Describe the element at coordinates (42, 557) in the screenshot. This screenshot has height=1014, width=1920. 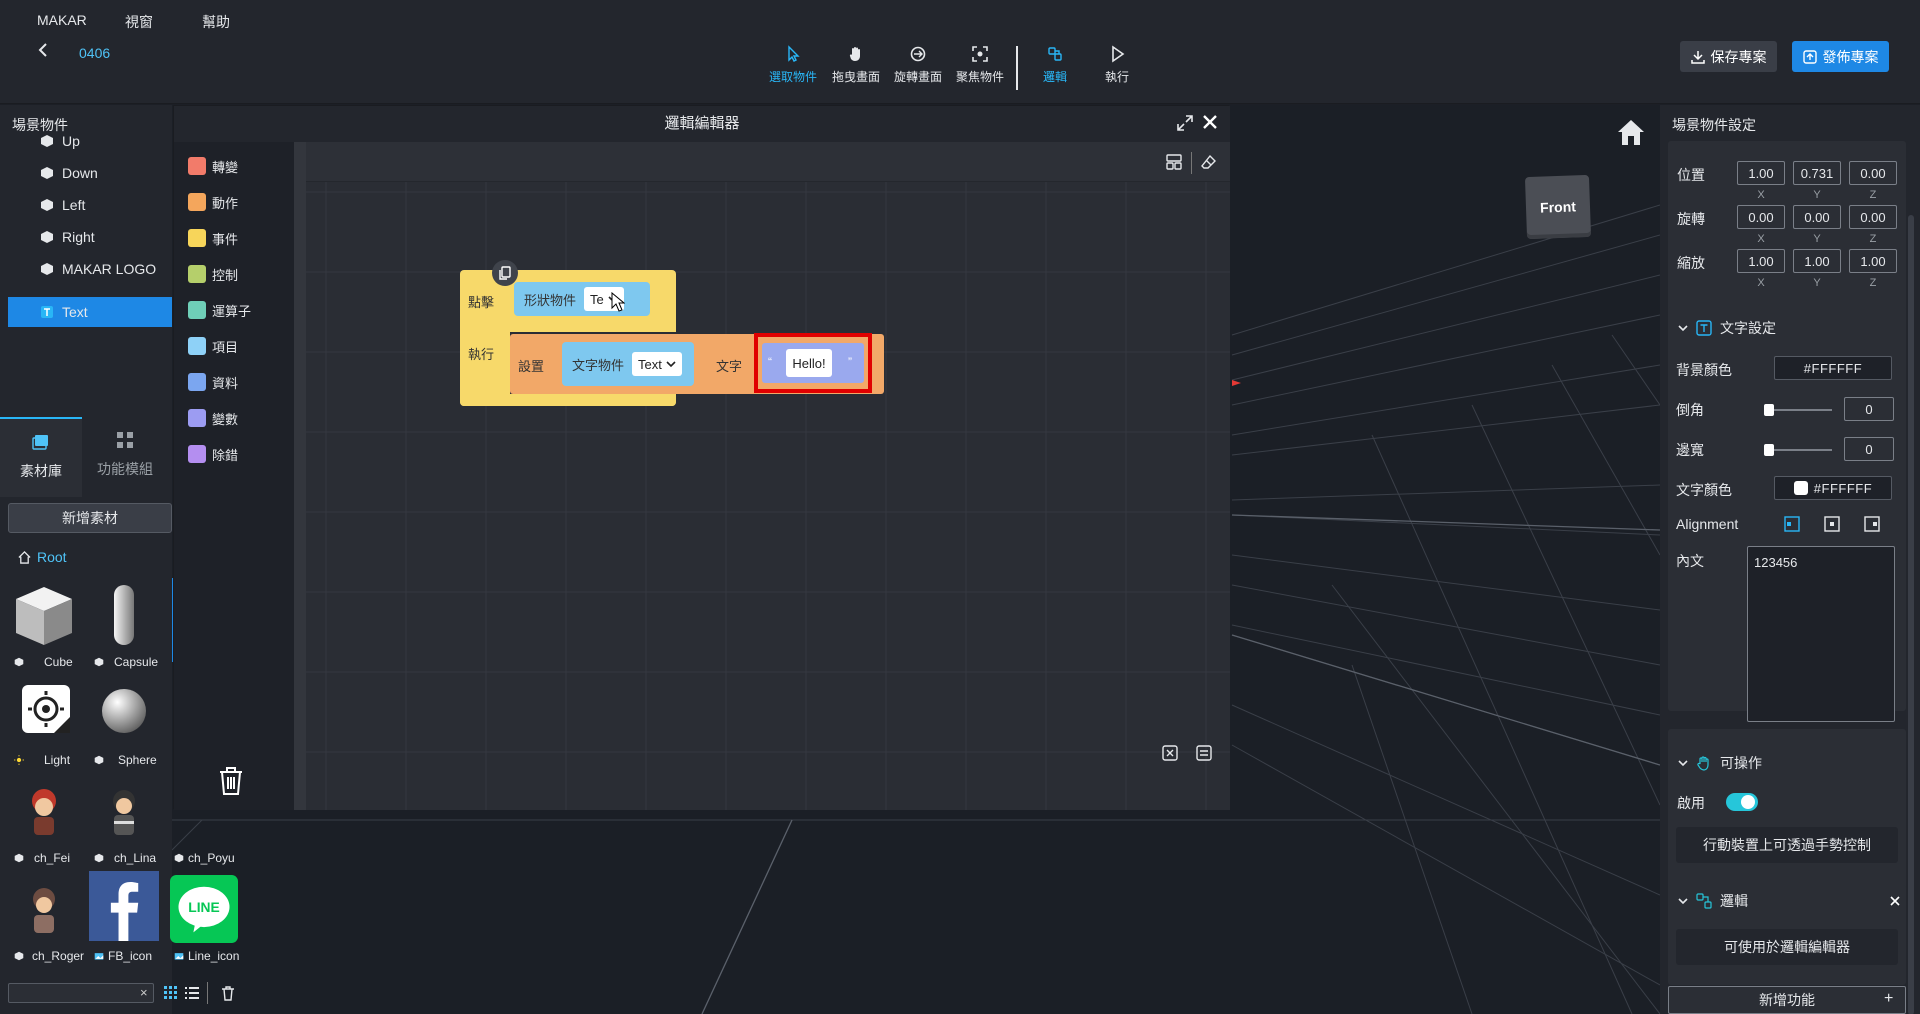
I see `breadcrumb-root: Root` at that location.